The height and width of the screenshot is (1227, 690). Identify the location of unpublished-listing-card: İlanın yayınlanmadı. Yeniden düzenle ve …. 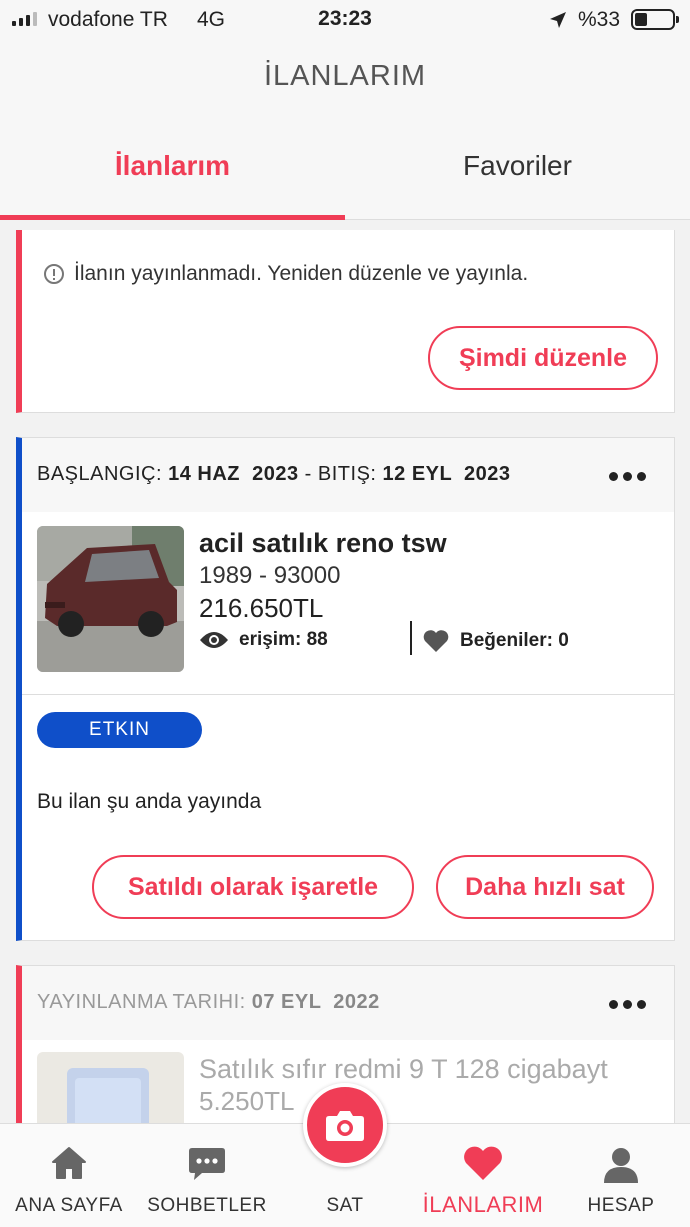
(345, 321).